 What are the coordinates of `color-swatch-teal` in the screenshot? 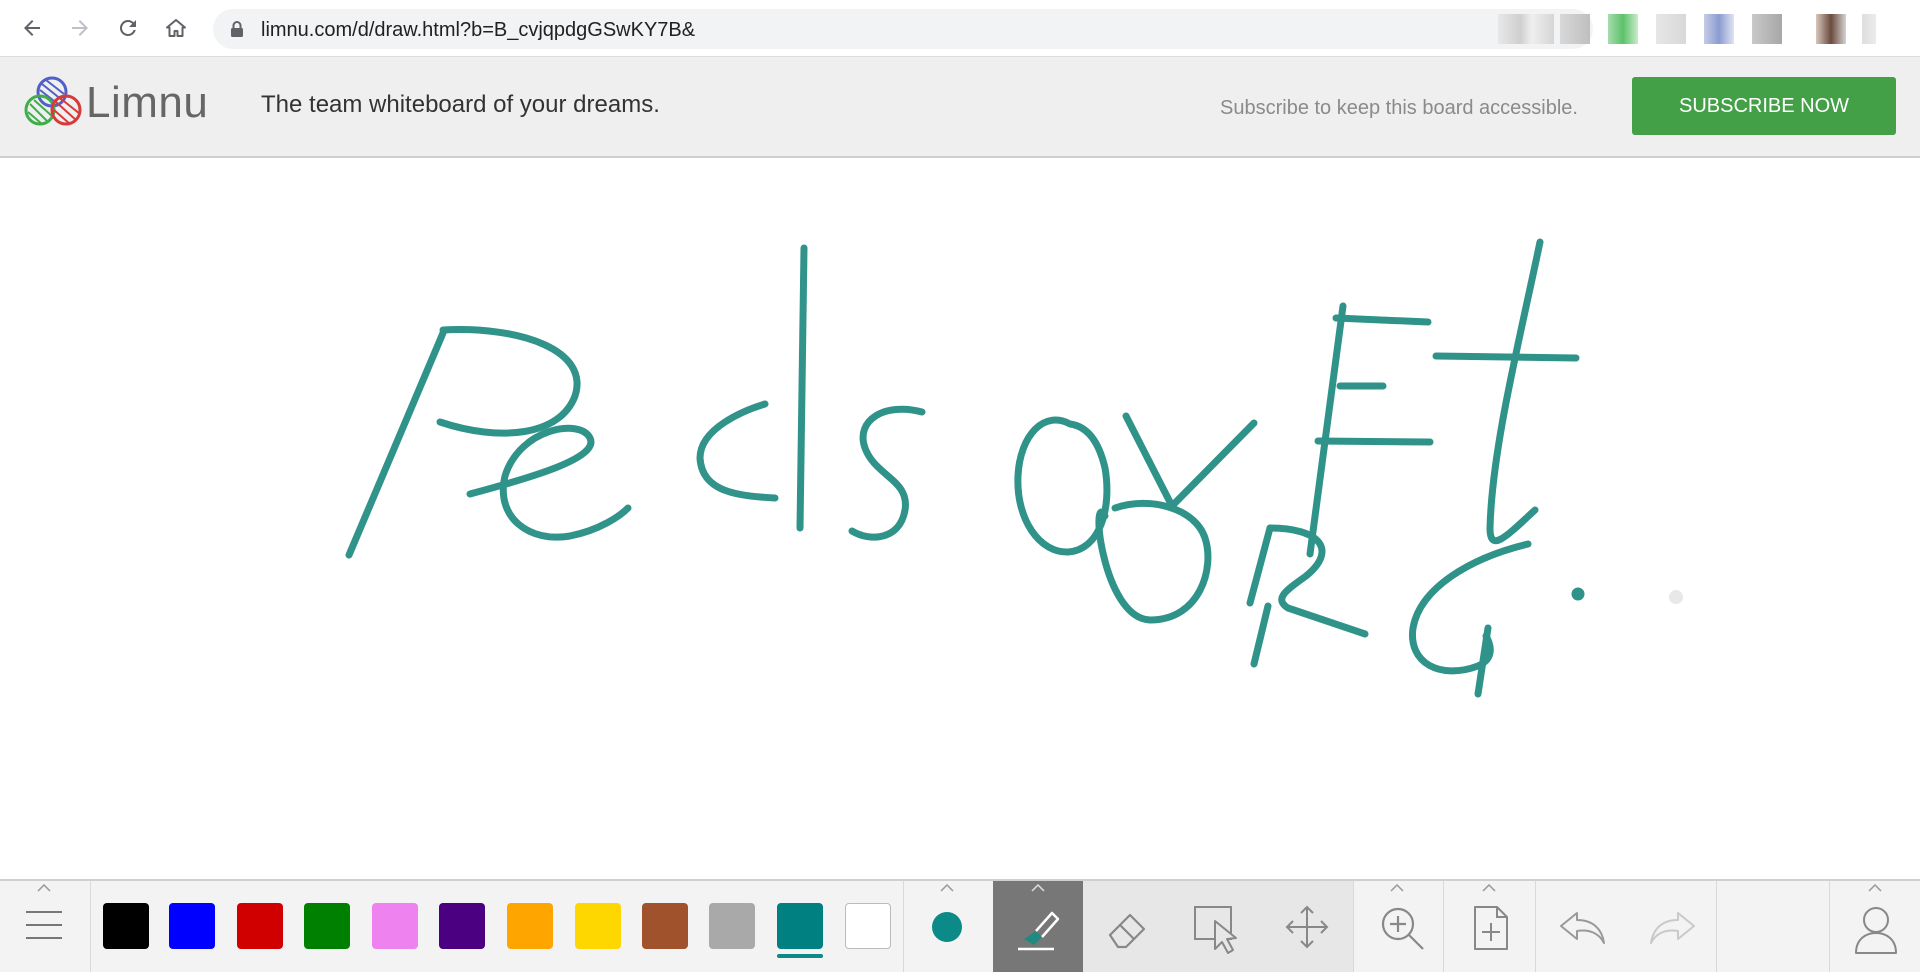 It's located at (800, 926).